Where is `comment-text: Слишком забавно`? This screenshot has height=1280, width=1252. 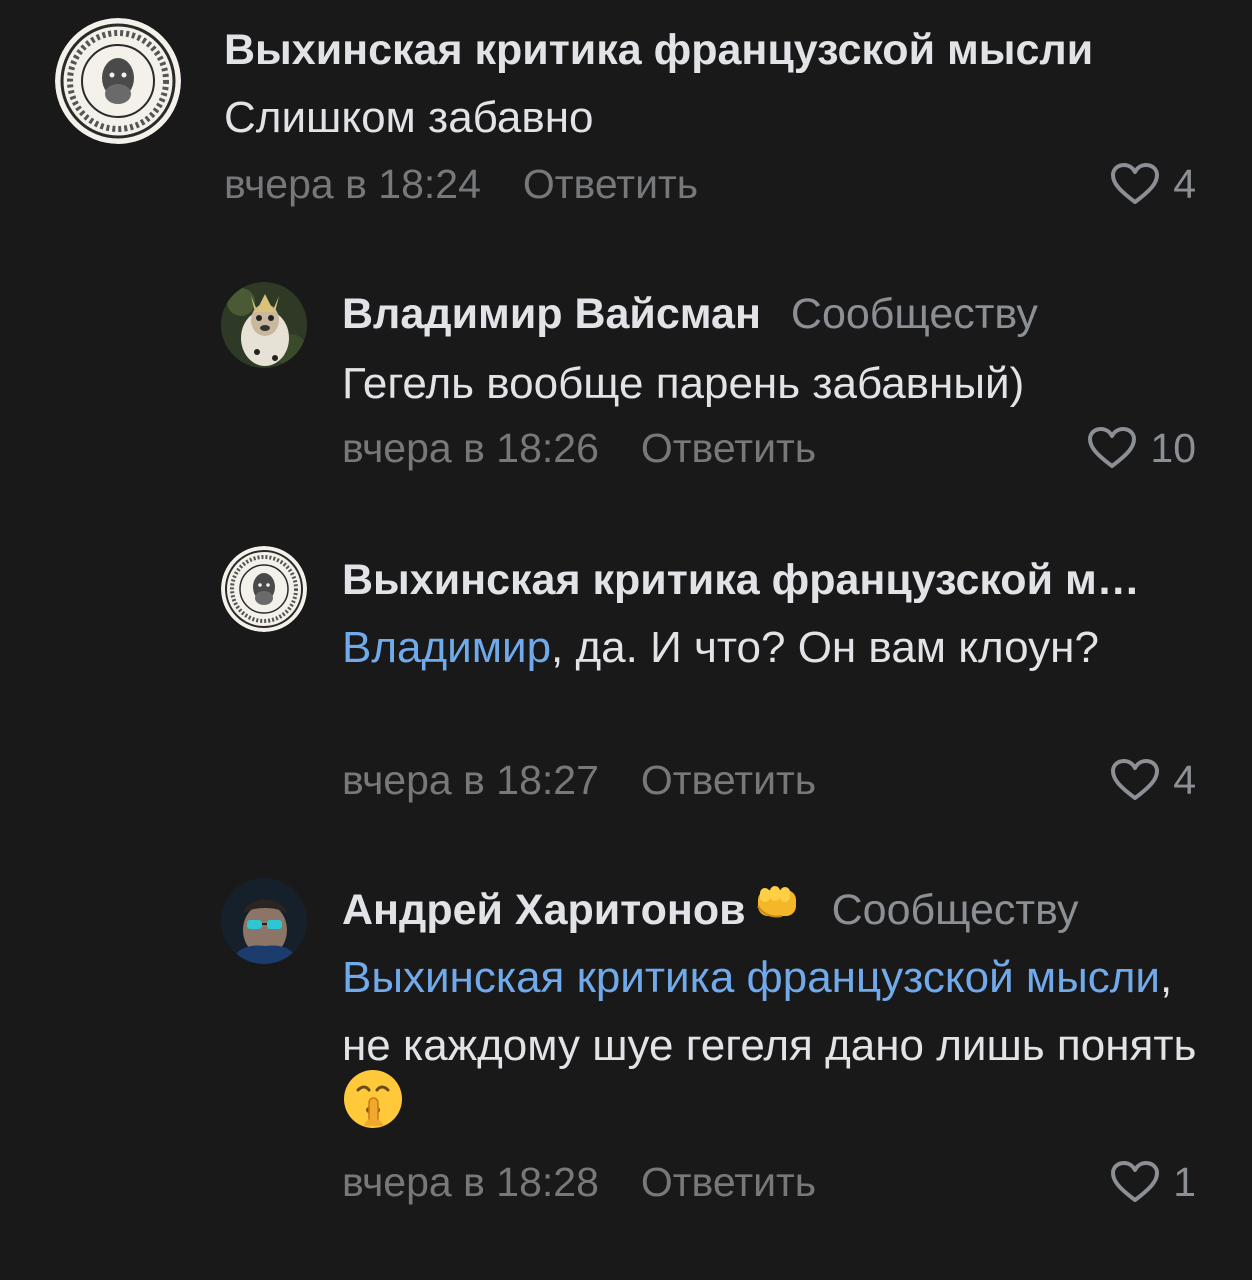
comment-text: Слишком забавно is located at coordinates (704, 118).